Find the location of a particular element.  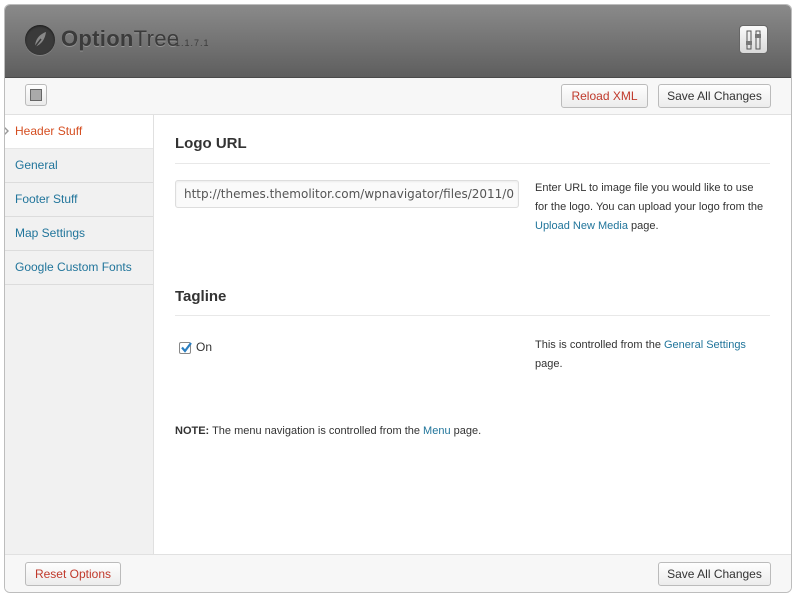

brand-bold: Option is located at coordinates (97, 38).